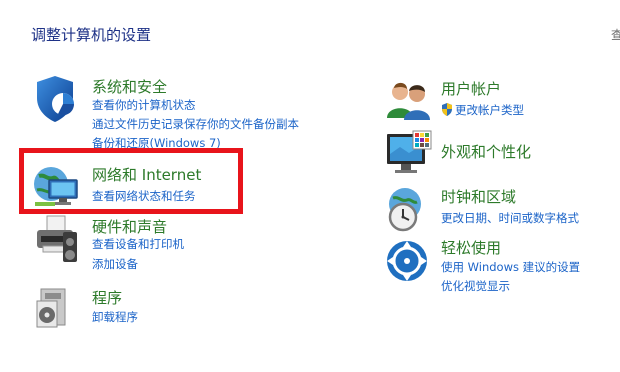 This screenshot has height=372, width=620. What do you see at coordinates (409, 210) in the screenshot?
I see `clock-globe-icon` at bounding box center [409, 210].